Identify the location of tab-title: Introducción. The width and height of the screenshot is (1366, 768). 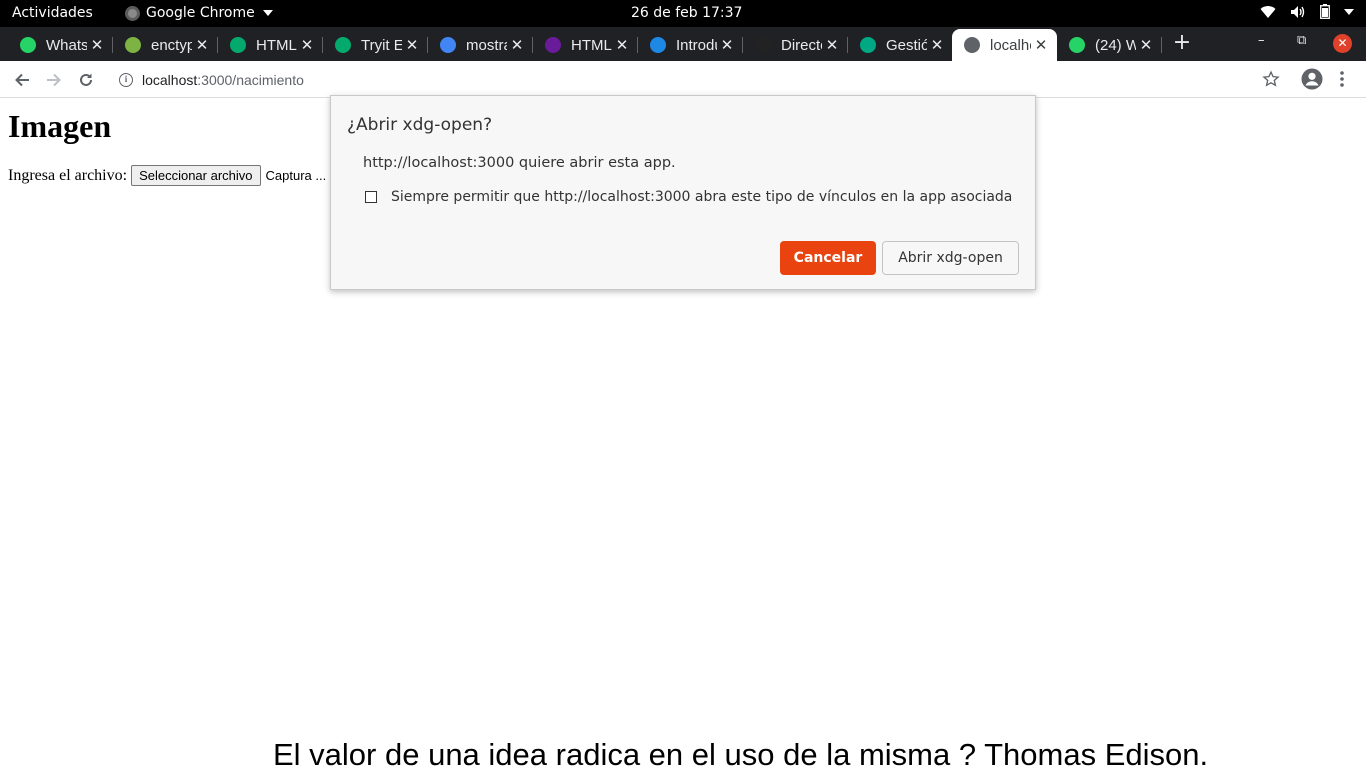
(696, 45).